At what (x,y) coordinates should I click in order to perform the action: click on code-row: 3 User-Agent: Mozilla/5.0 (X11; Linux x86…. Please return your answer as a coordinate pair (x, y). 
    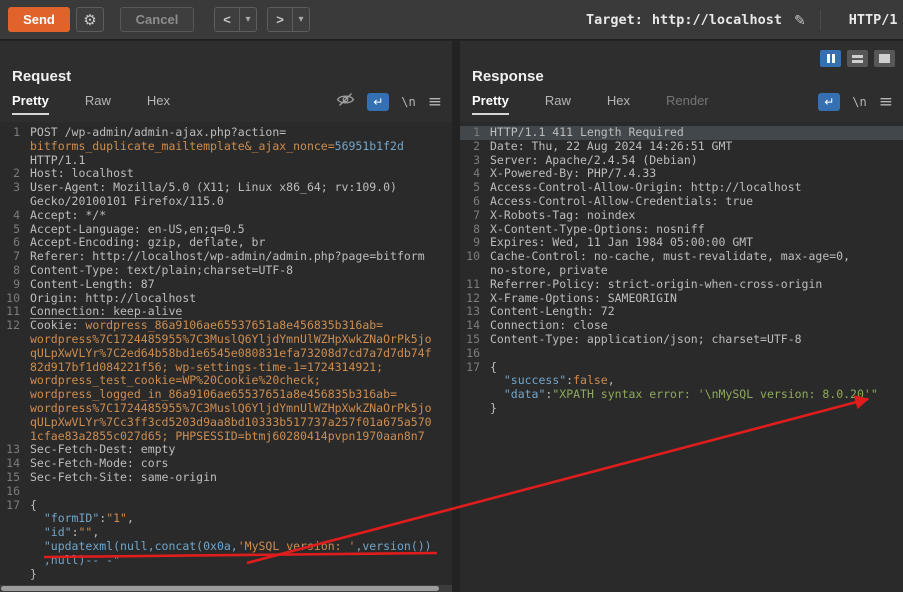
    Looking at the image, I should click on (226, 187).